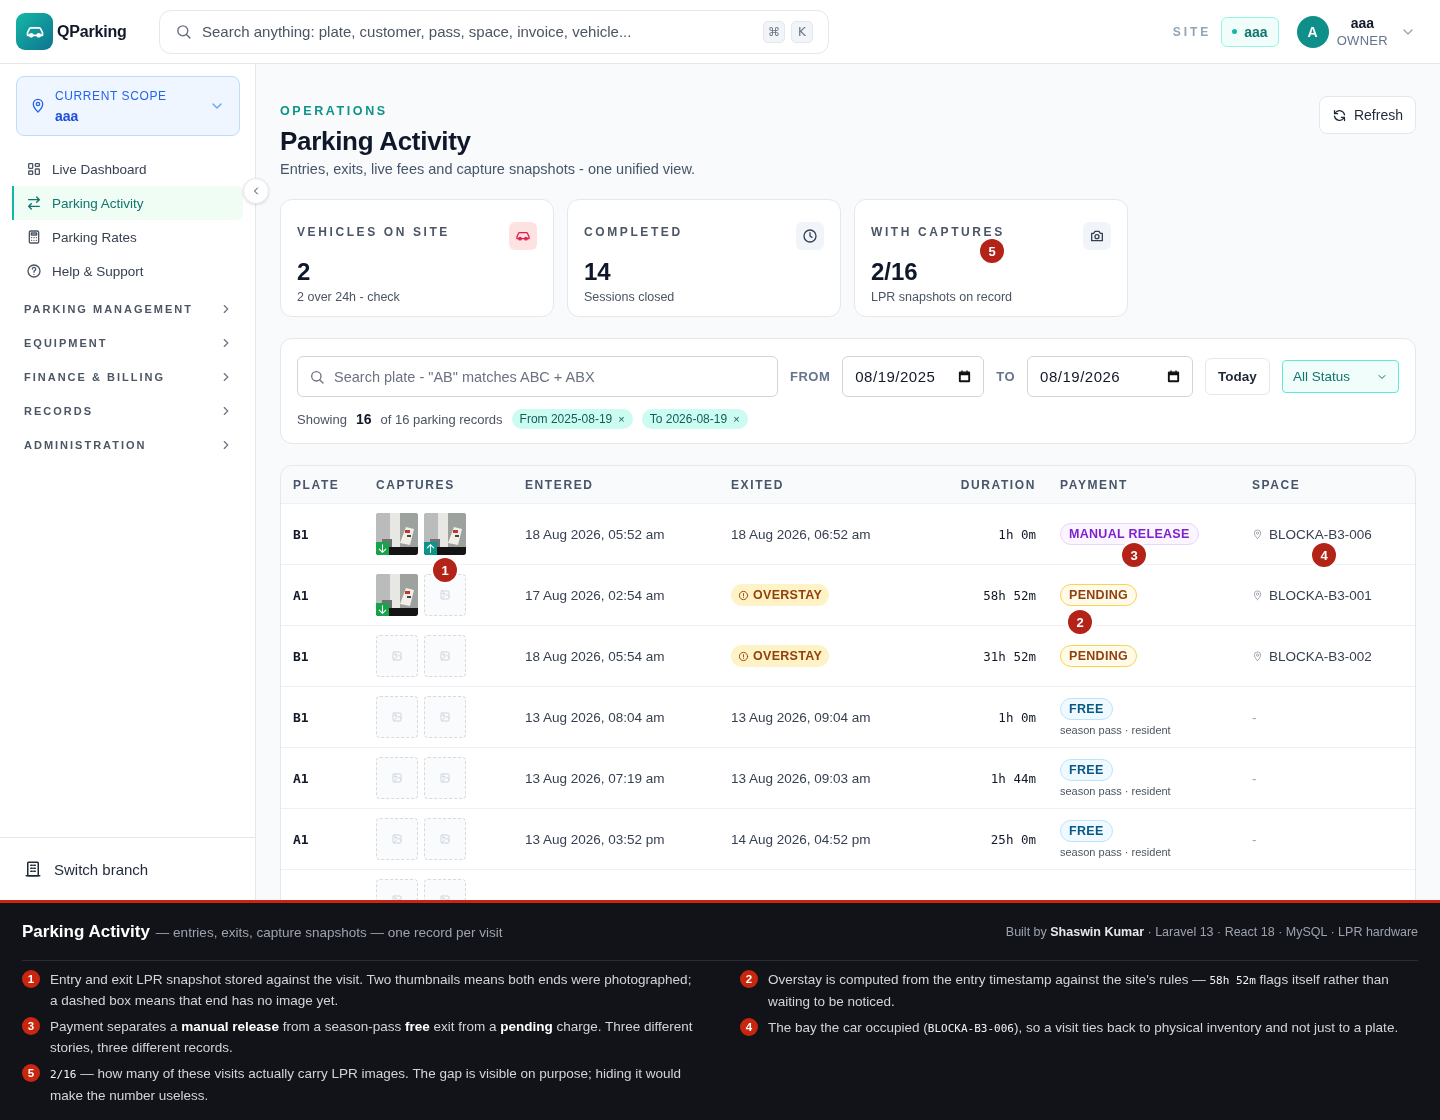 The width and height of the screenshot is (1440, 1120). What do you see at coordinates (537, 376) in the screenshot?
I see `plate-search-field: Search plate - "AB" matches ABC + ABX` at bounding box center [537, 376].